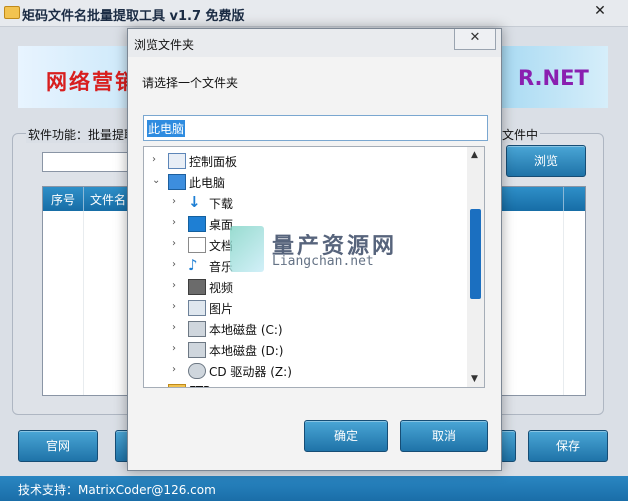 The image size is (628, 501). I want to click on column-header-index: 序号, so click(63, 200).